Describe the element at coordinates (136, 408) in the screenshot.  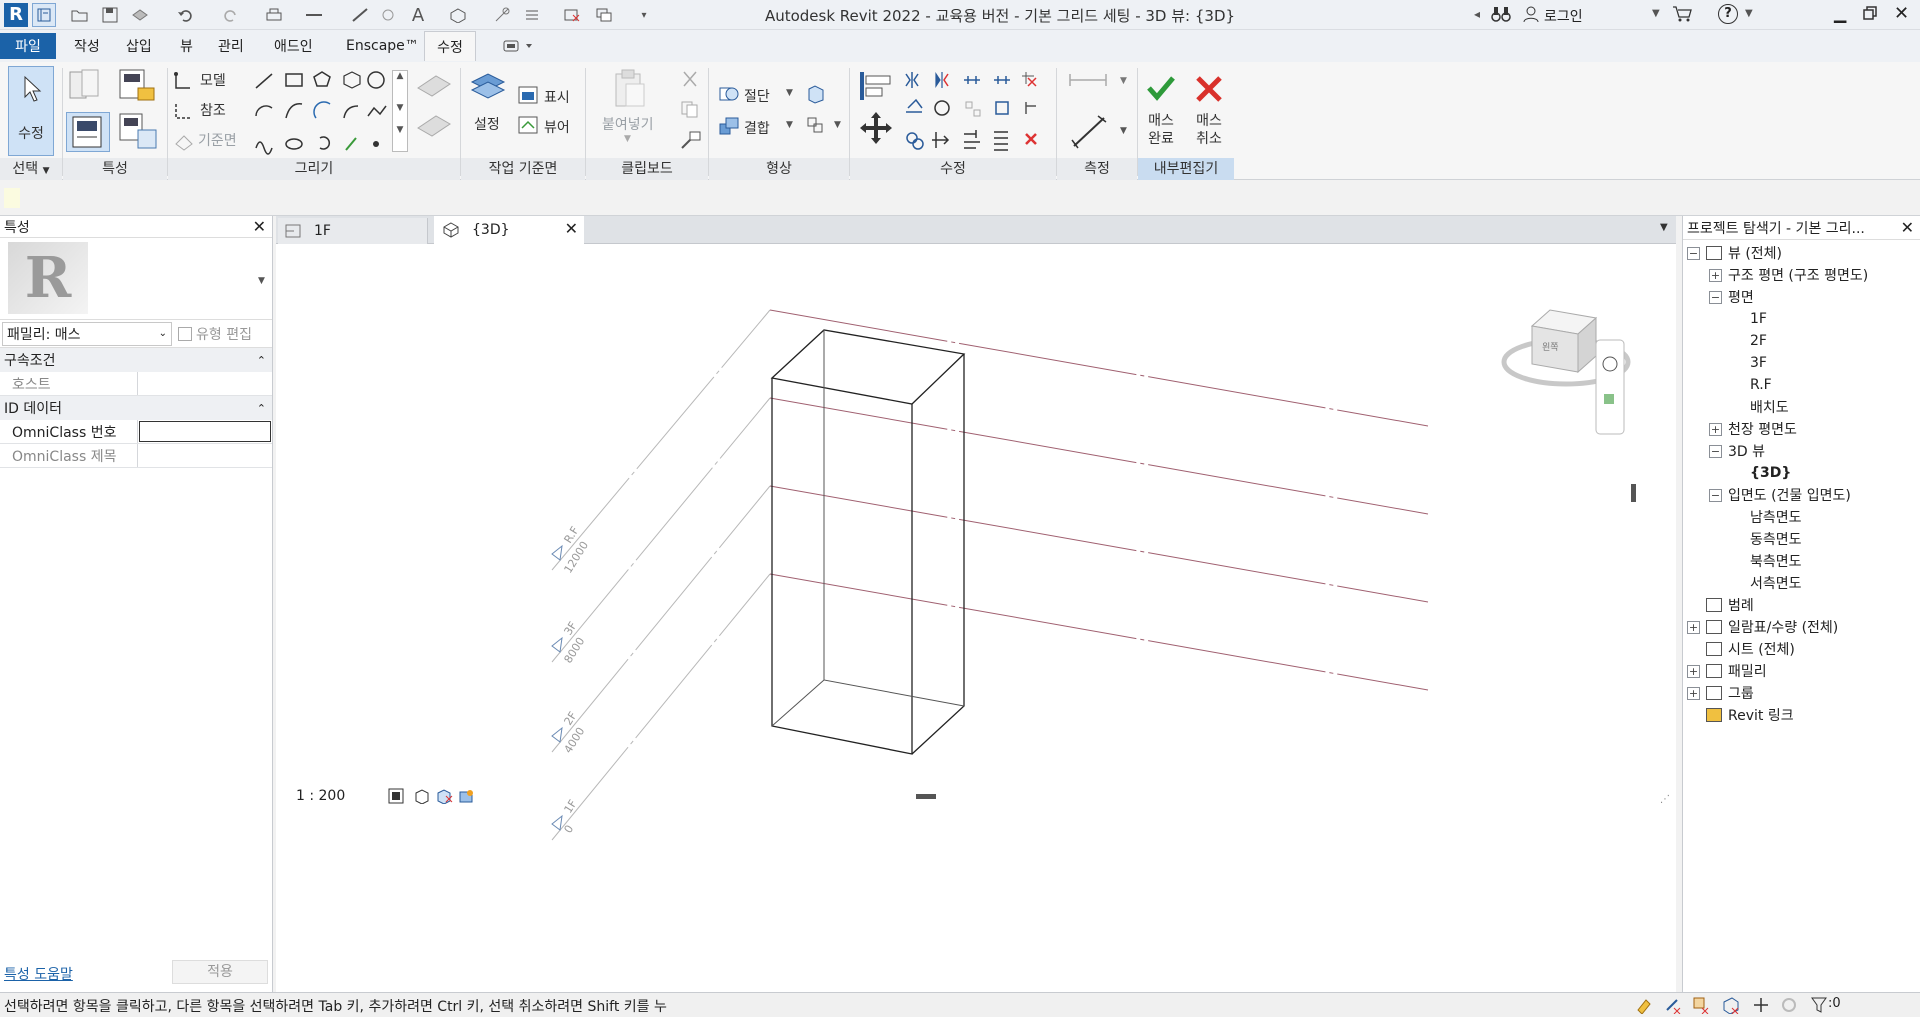
I see `id-data-section: ID 데이터 ⌃` at that location.